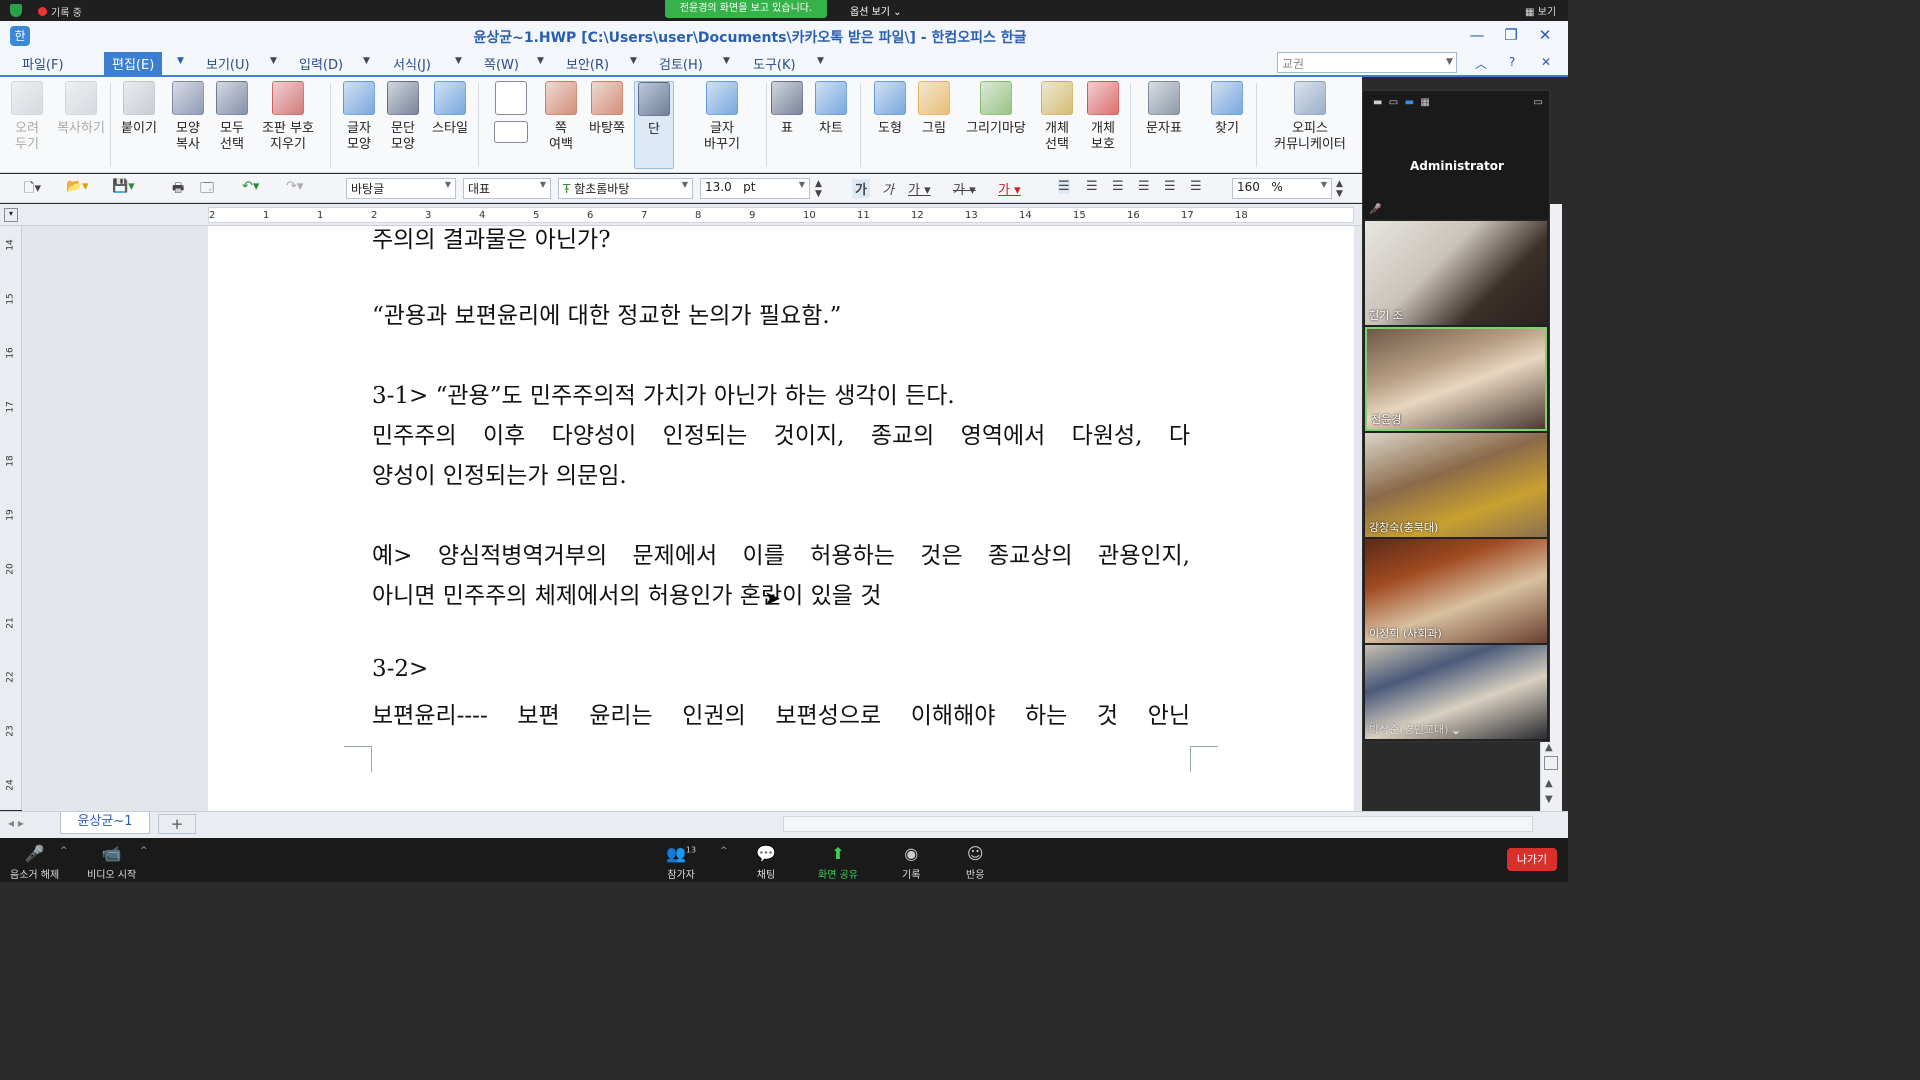 The image size is (1920, 1080). Describe the element at coordinates (144, 851) in the screenshot. I see `video-options-icon: ^` at that location.